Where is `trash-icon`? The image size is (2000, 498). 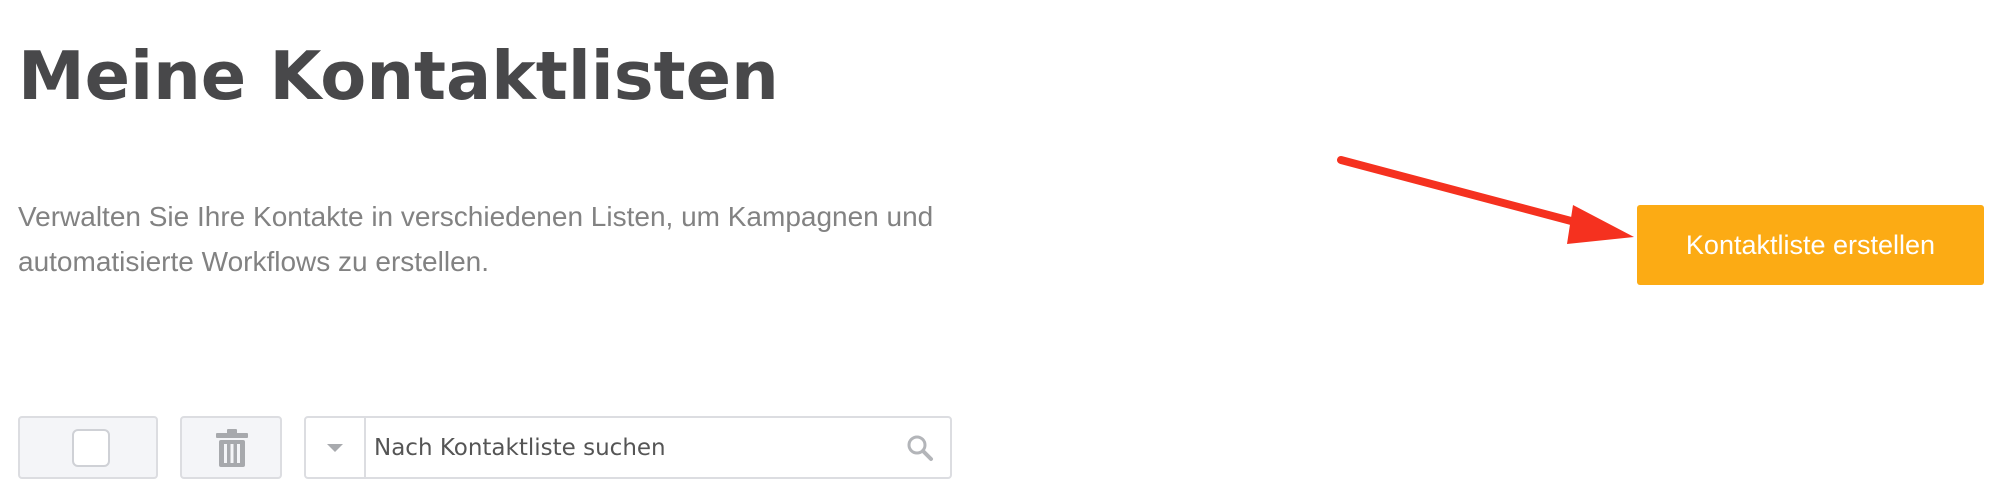 trash-icon is located at coordinates (232, 448).